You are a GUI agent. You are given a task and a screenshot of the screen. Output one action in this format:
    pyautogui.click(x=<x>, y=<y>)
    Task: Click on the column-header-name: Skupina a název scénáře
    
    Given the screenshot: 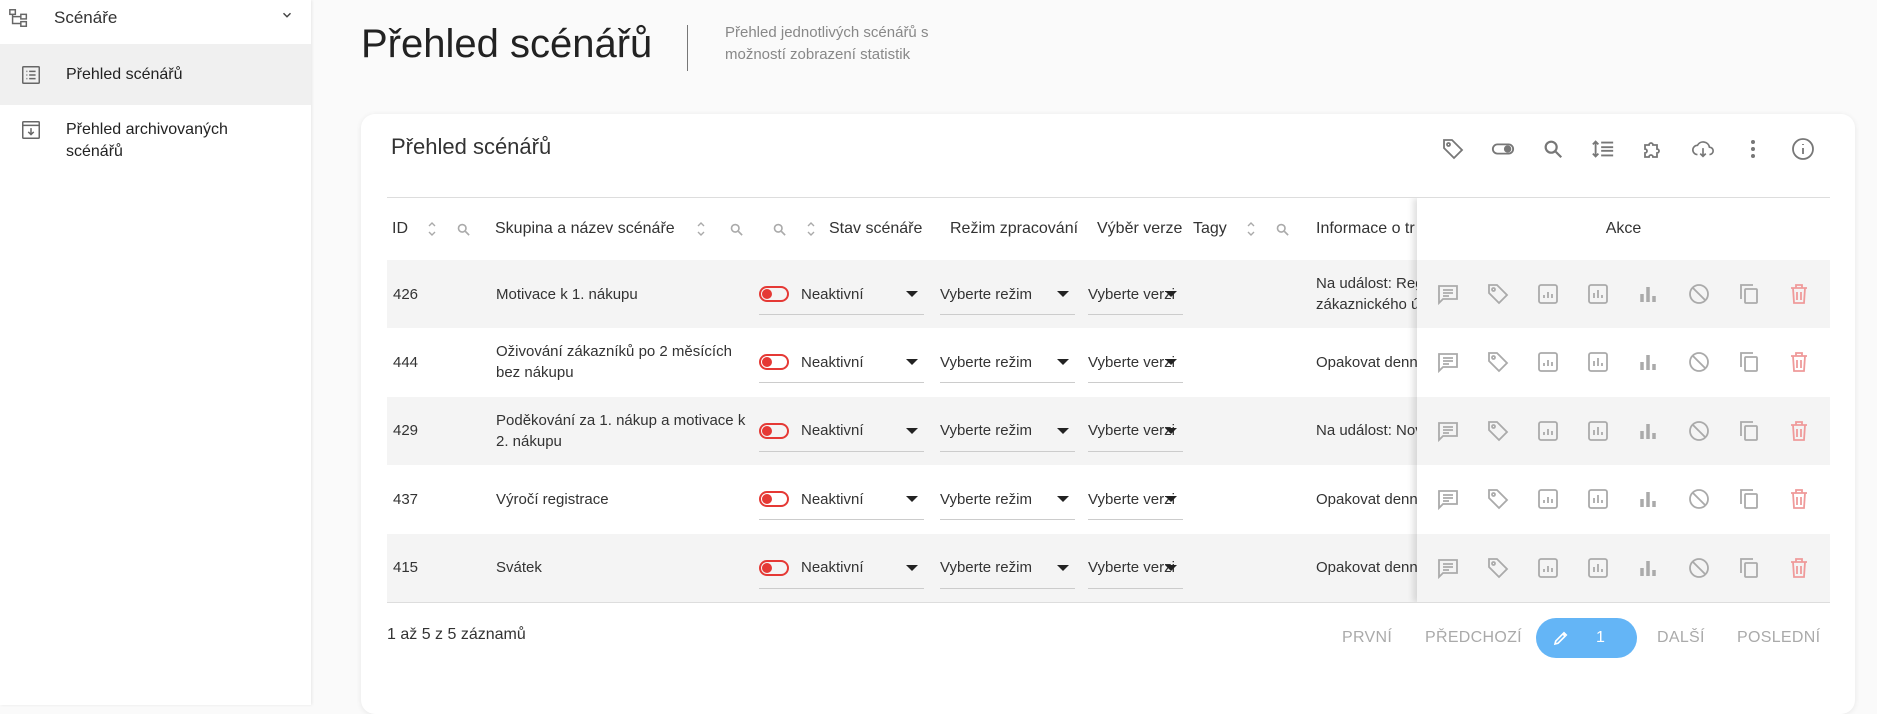 What is the action you would take?
    pyautogui.click(x=619, y=229)
    